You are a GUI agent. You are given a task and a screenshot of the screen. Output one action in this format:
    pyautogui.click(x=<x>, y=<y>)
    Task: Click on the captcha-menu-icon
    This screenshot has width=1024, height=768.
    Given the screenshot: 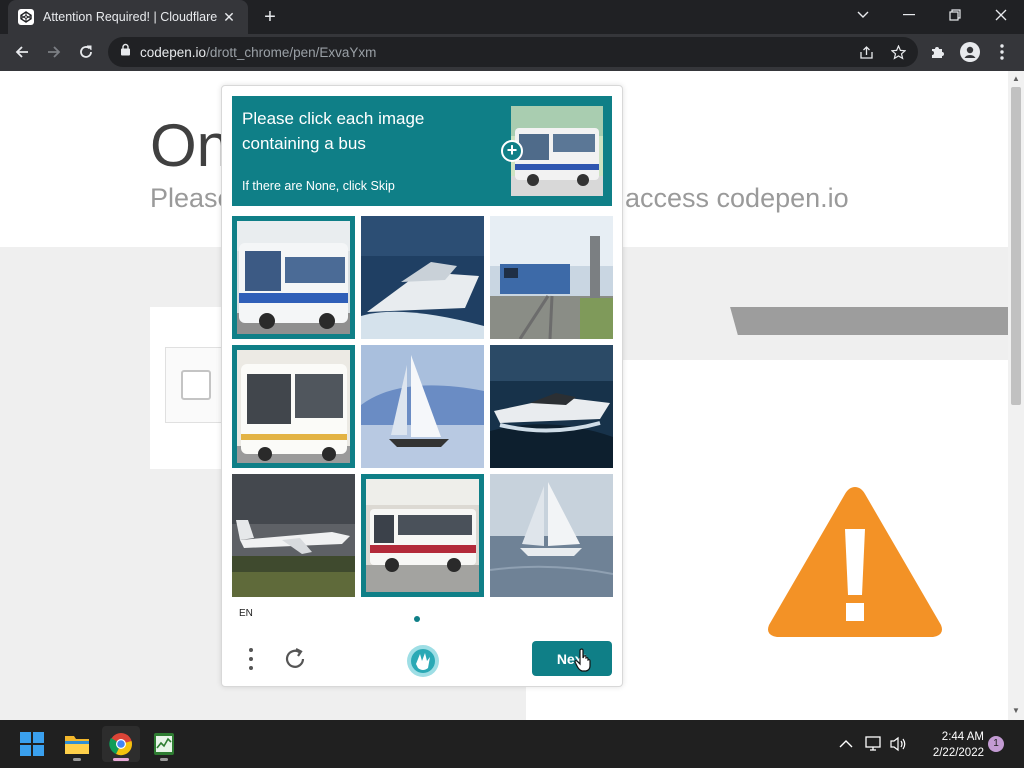 What is the action you would take?
    pyautogui.click(x=251, y=659)
    